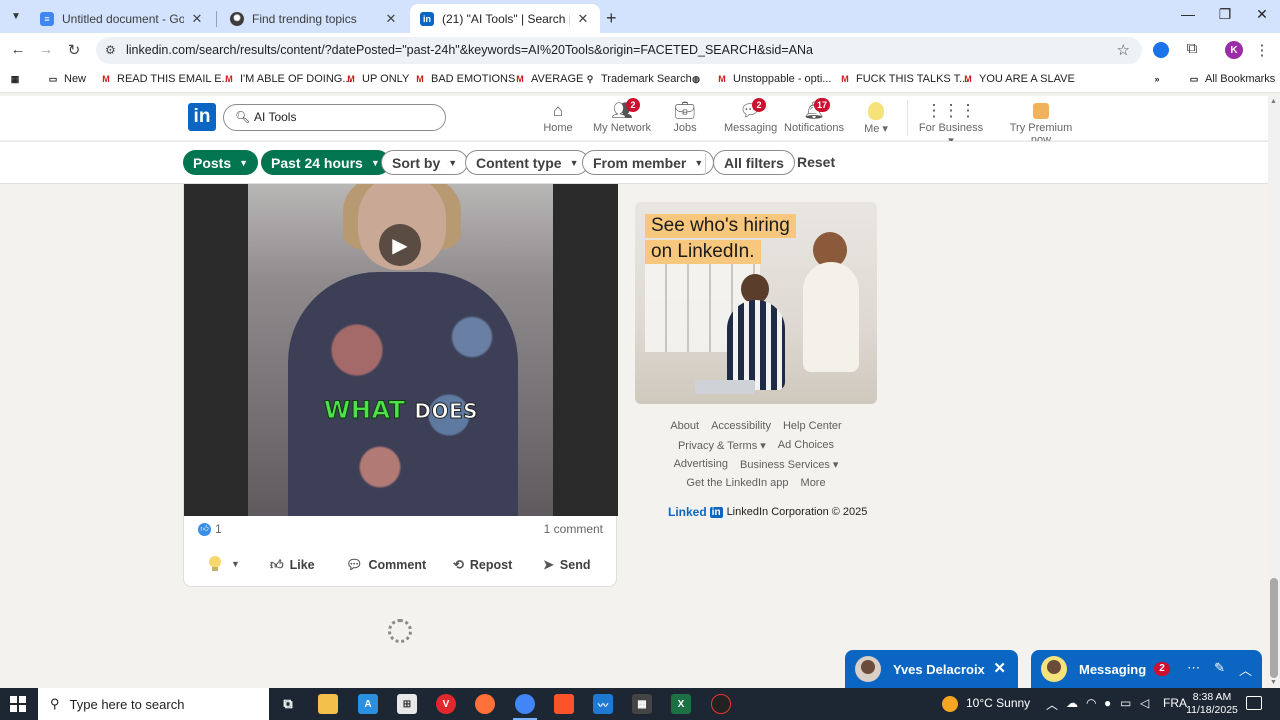 Image resolution: width=1280 pixels, height=720 pixels. Describe the element at coordinates (573, 529) in the screenshot. I see `comment-count: 1 comment` at that location.